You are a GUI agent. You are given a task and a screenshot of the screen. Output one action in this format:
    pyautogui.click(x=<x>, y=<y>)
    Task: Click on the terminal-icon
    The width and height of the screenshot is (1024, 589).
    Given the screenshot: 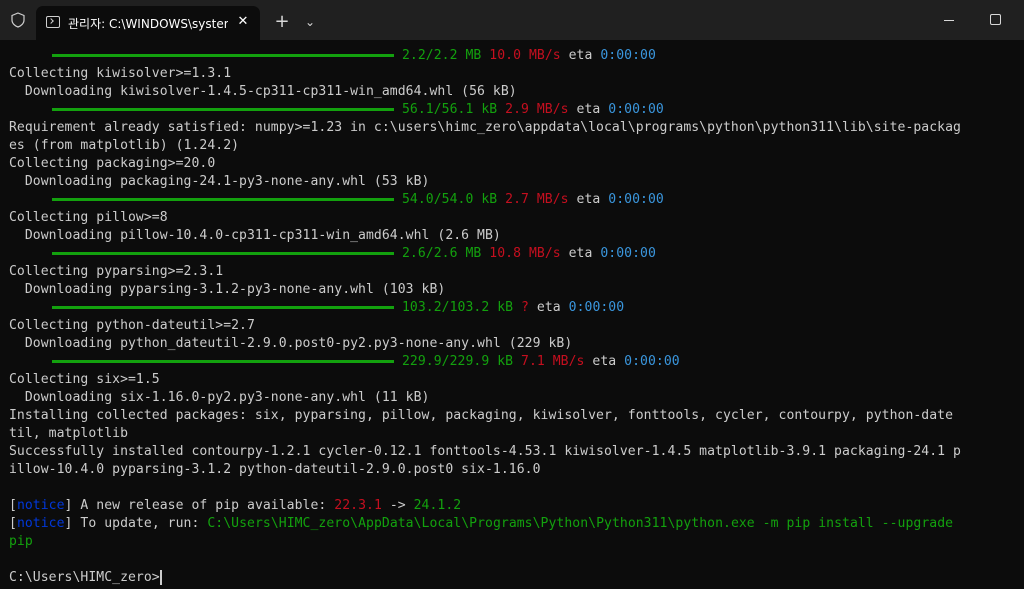 What is the action you would take?
    pyautogui.click(x=53, y=22)
    